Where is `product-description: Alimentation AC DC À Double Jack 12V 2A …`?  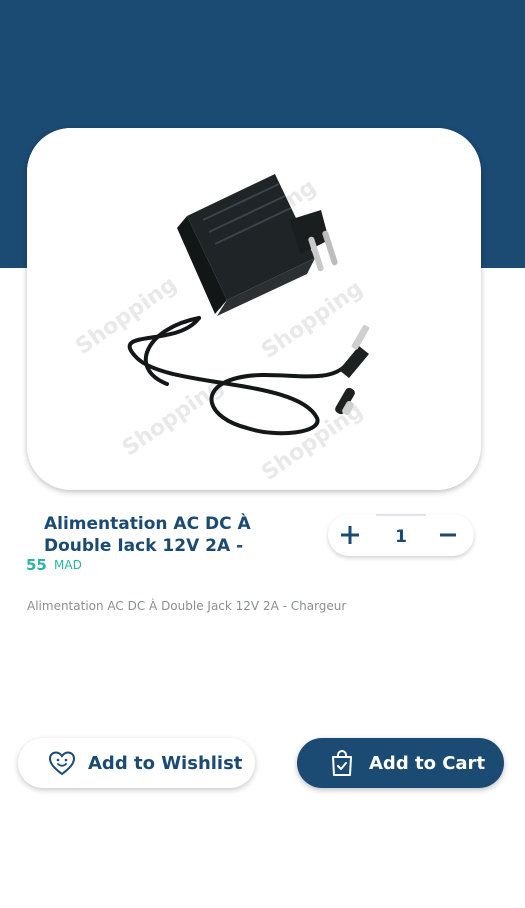
product-description: Alimentation AC DC À Double Jack 12V 2A … is located at coordinates (187, 606).